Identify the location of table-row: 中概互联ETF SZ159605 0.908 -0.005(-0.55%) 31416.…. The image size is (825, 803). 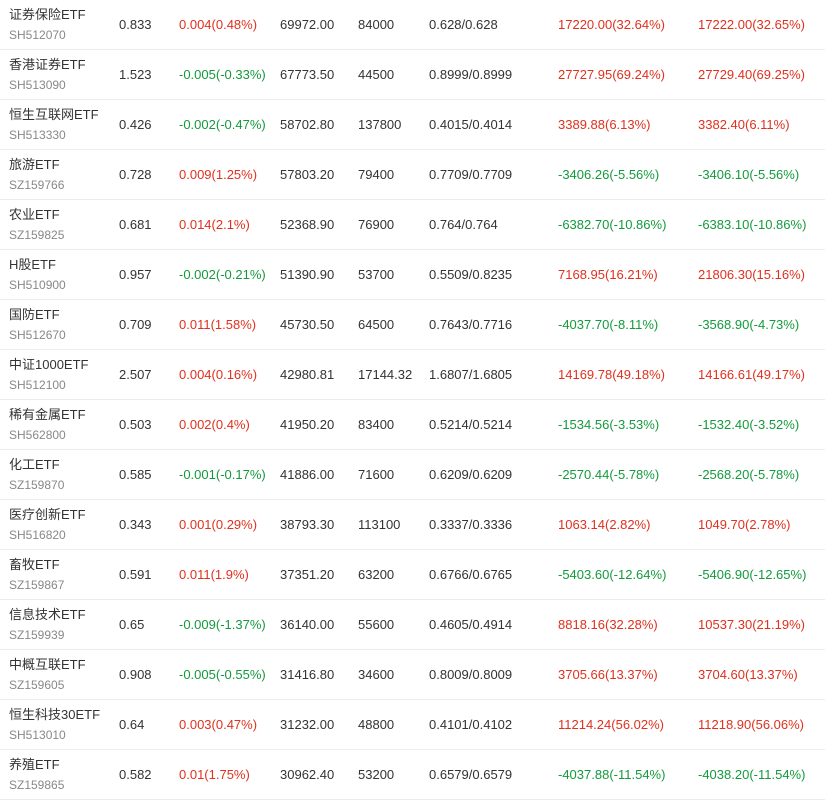
(412, 675).